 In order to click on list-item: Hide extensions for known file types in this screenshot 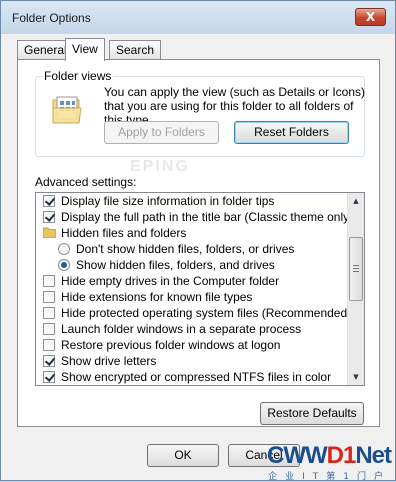, I will do `click(192, 297)`.